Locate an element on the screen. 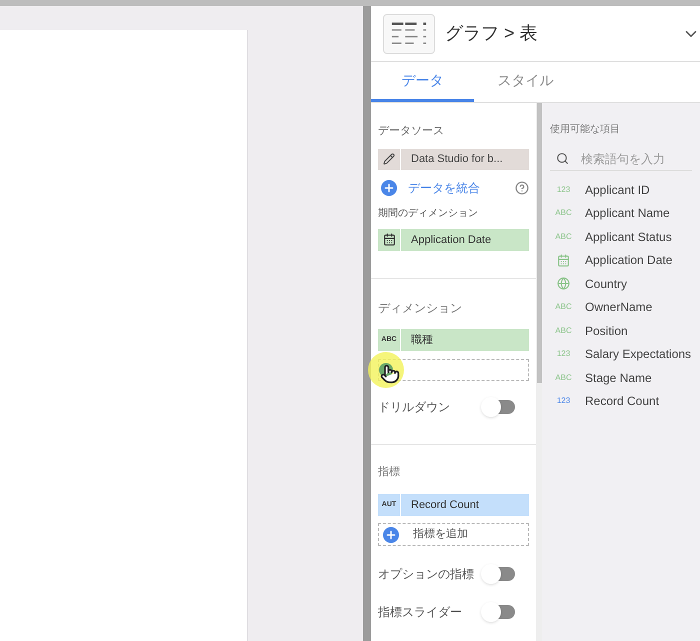 This screenshot has width=700, height=641. toggle-label: 指標スライダー is located at coordinates (420, 612).